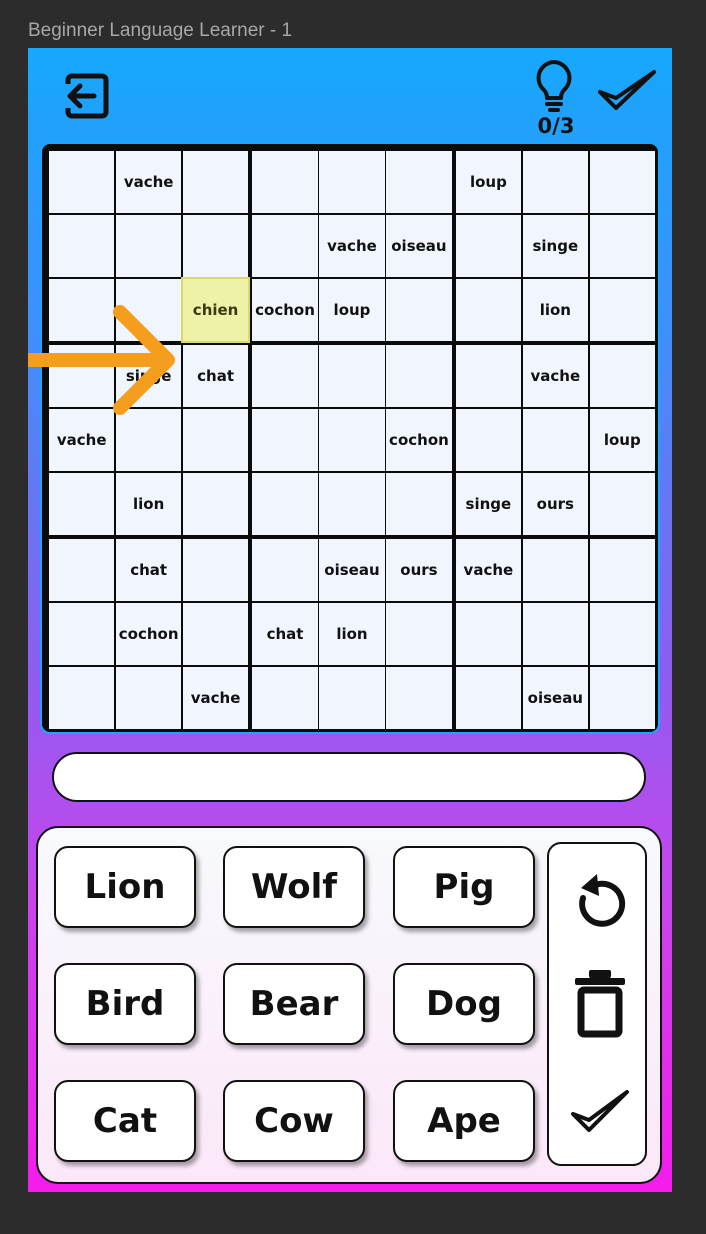  What do you see at coordinates (554, 86) in the screenshot?
I see `lightbulb-icon` at bounding box center [554, 86].